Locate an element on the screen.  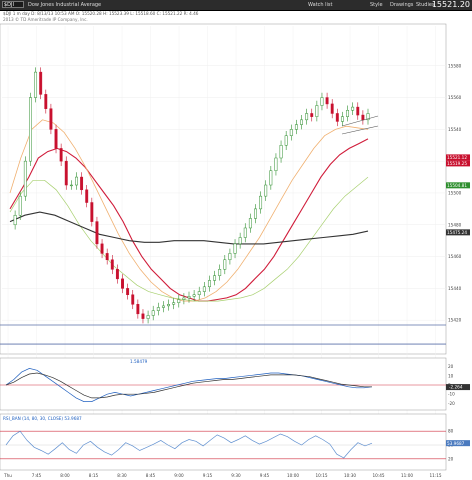
x-tick-label: 8:00 is located at coordinates (65, 475).